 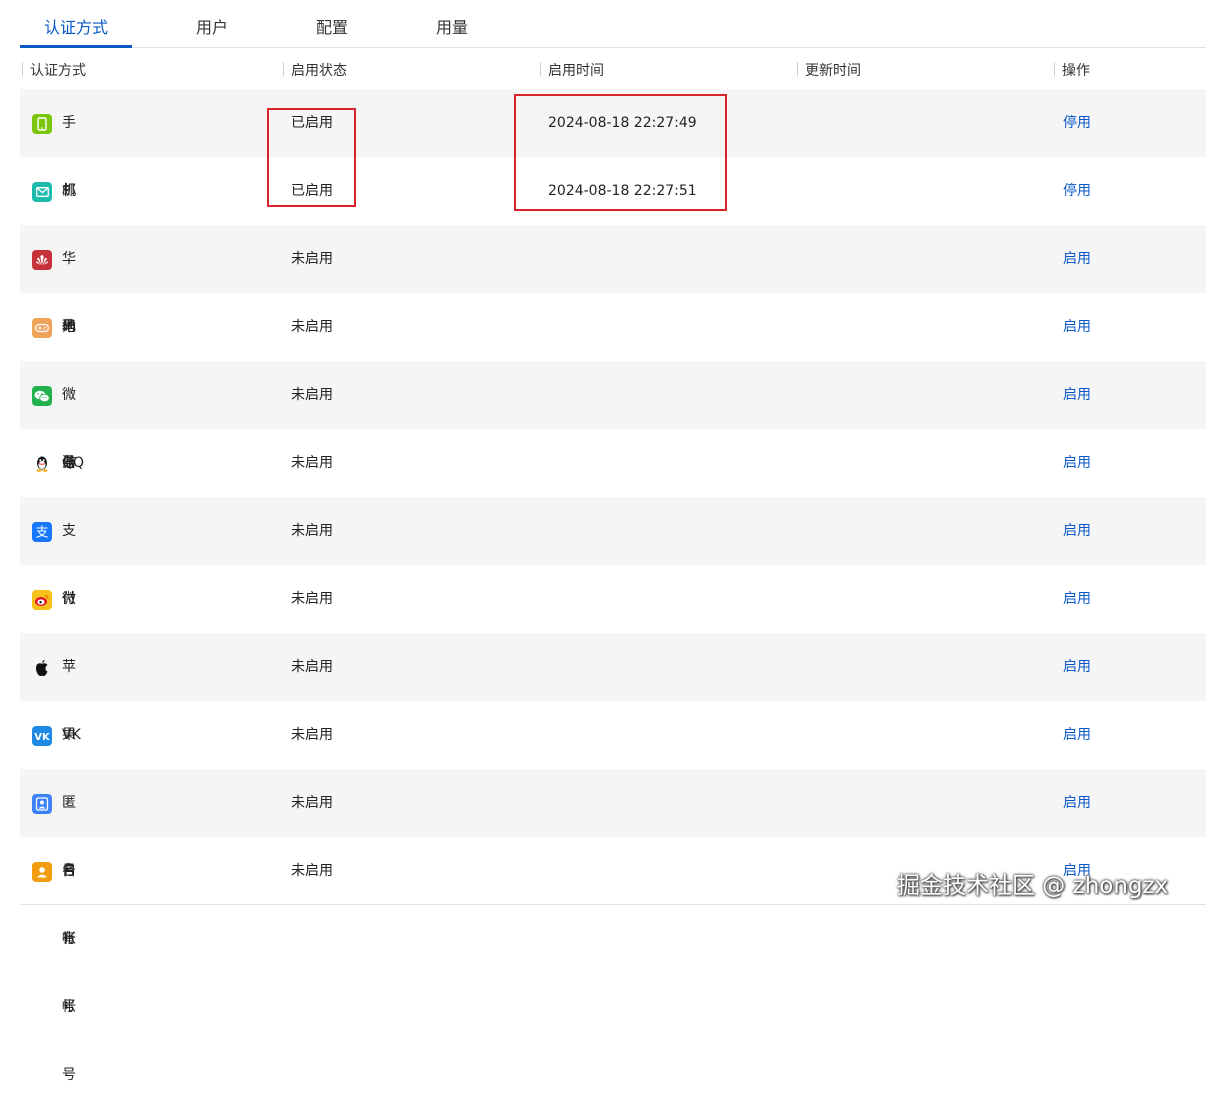 I want to click on own-account-icon, so click(x=42, y=872).